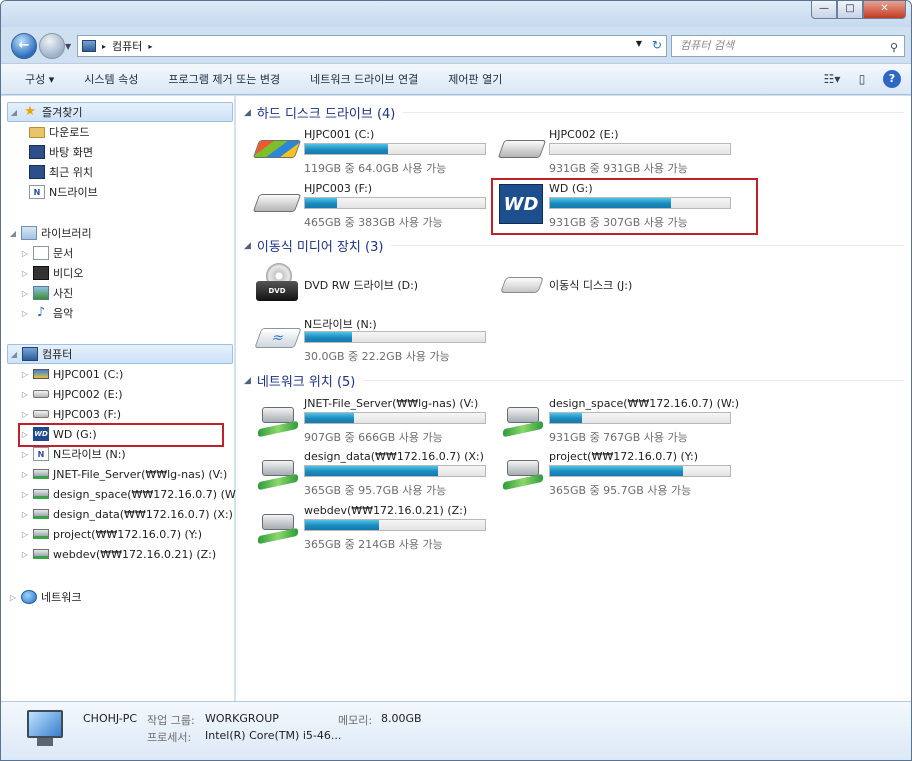 This screenshot has height=761, width=912. I want to click on nav-item-desktop: 바탕 화면, so click(140, 152).